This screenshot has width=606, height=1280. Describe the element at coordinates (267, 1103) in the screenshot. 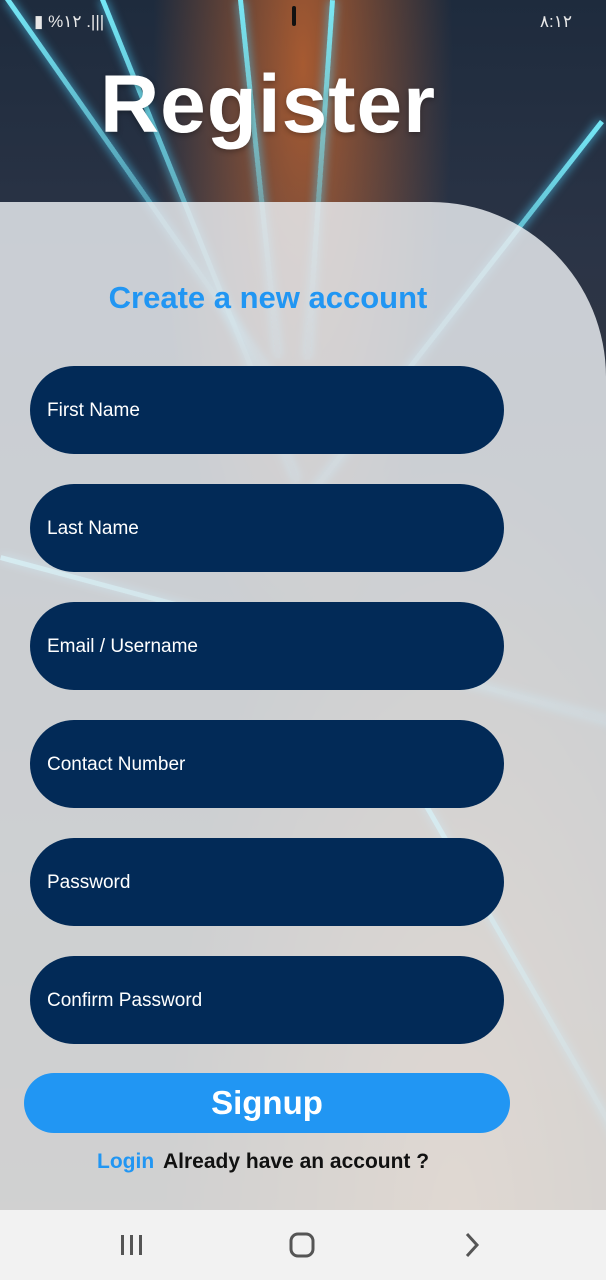

I see `signup-button: Signup` at that location.